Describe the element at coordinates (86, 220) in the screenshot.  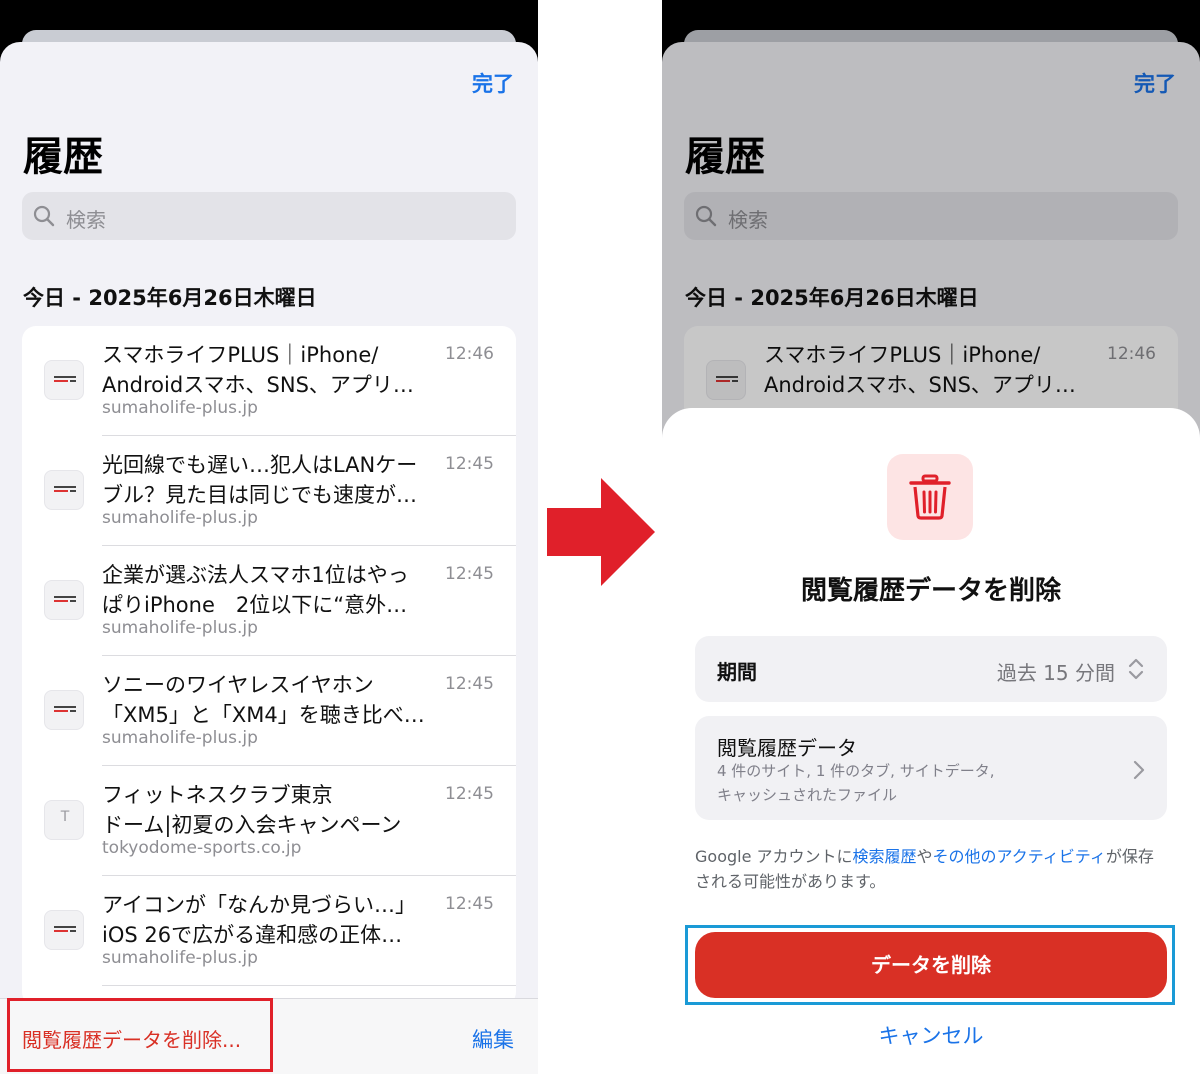
I see `search-placeholder: 検索` at that location.